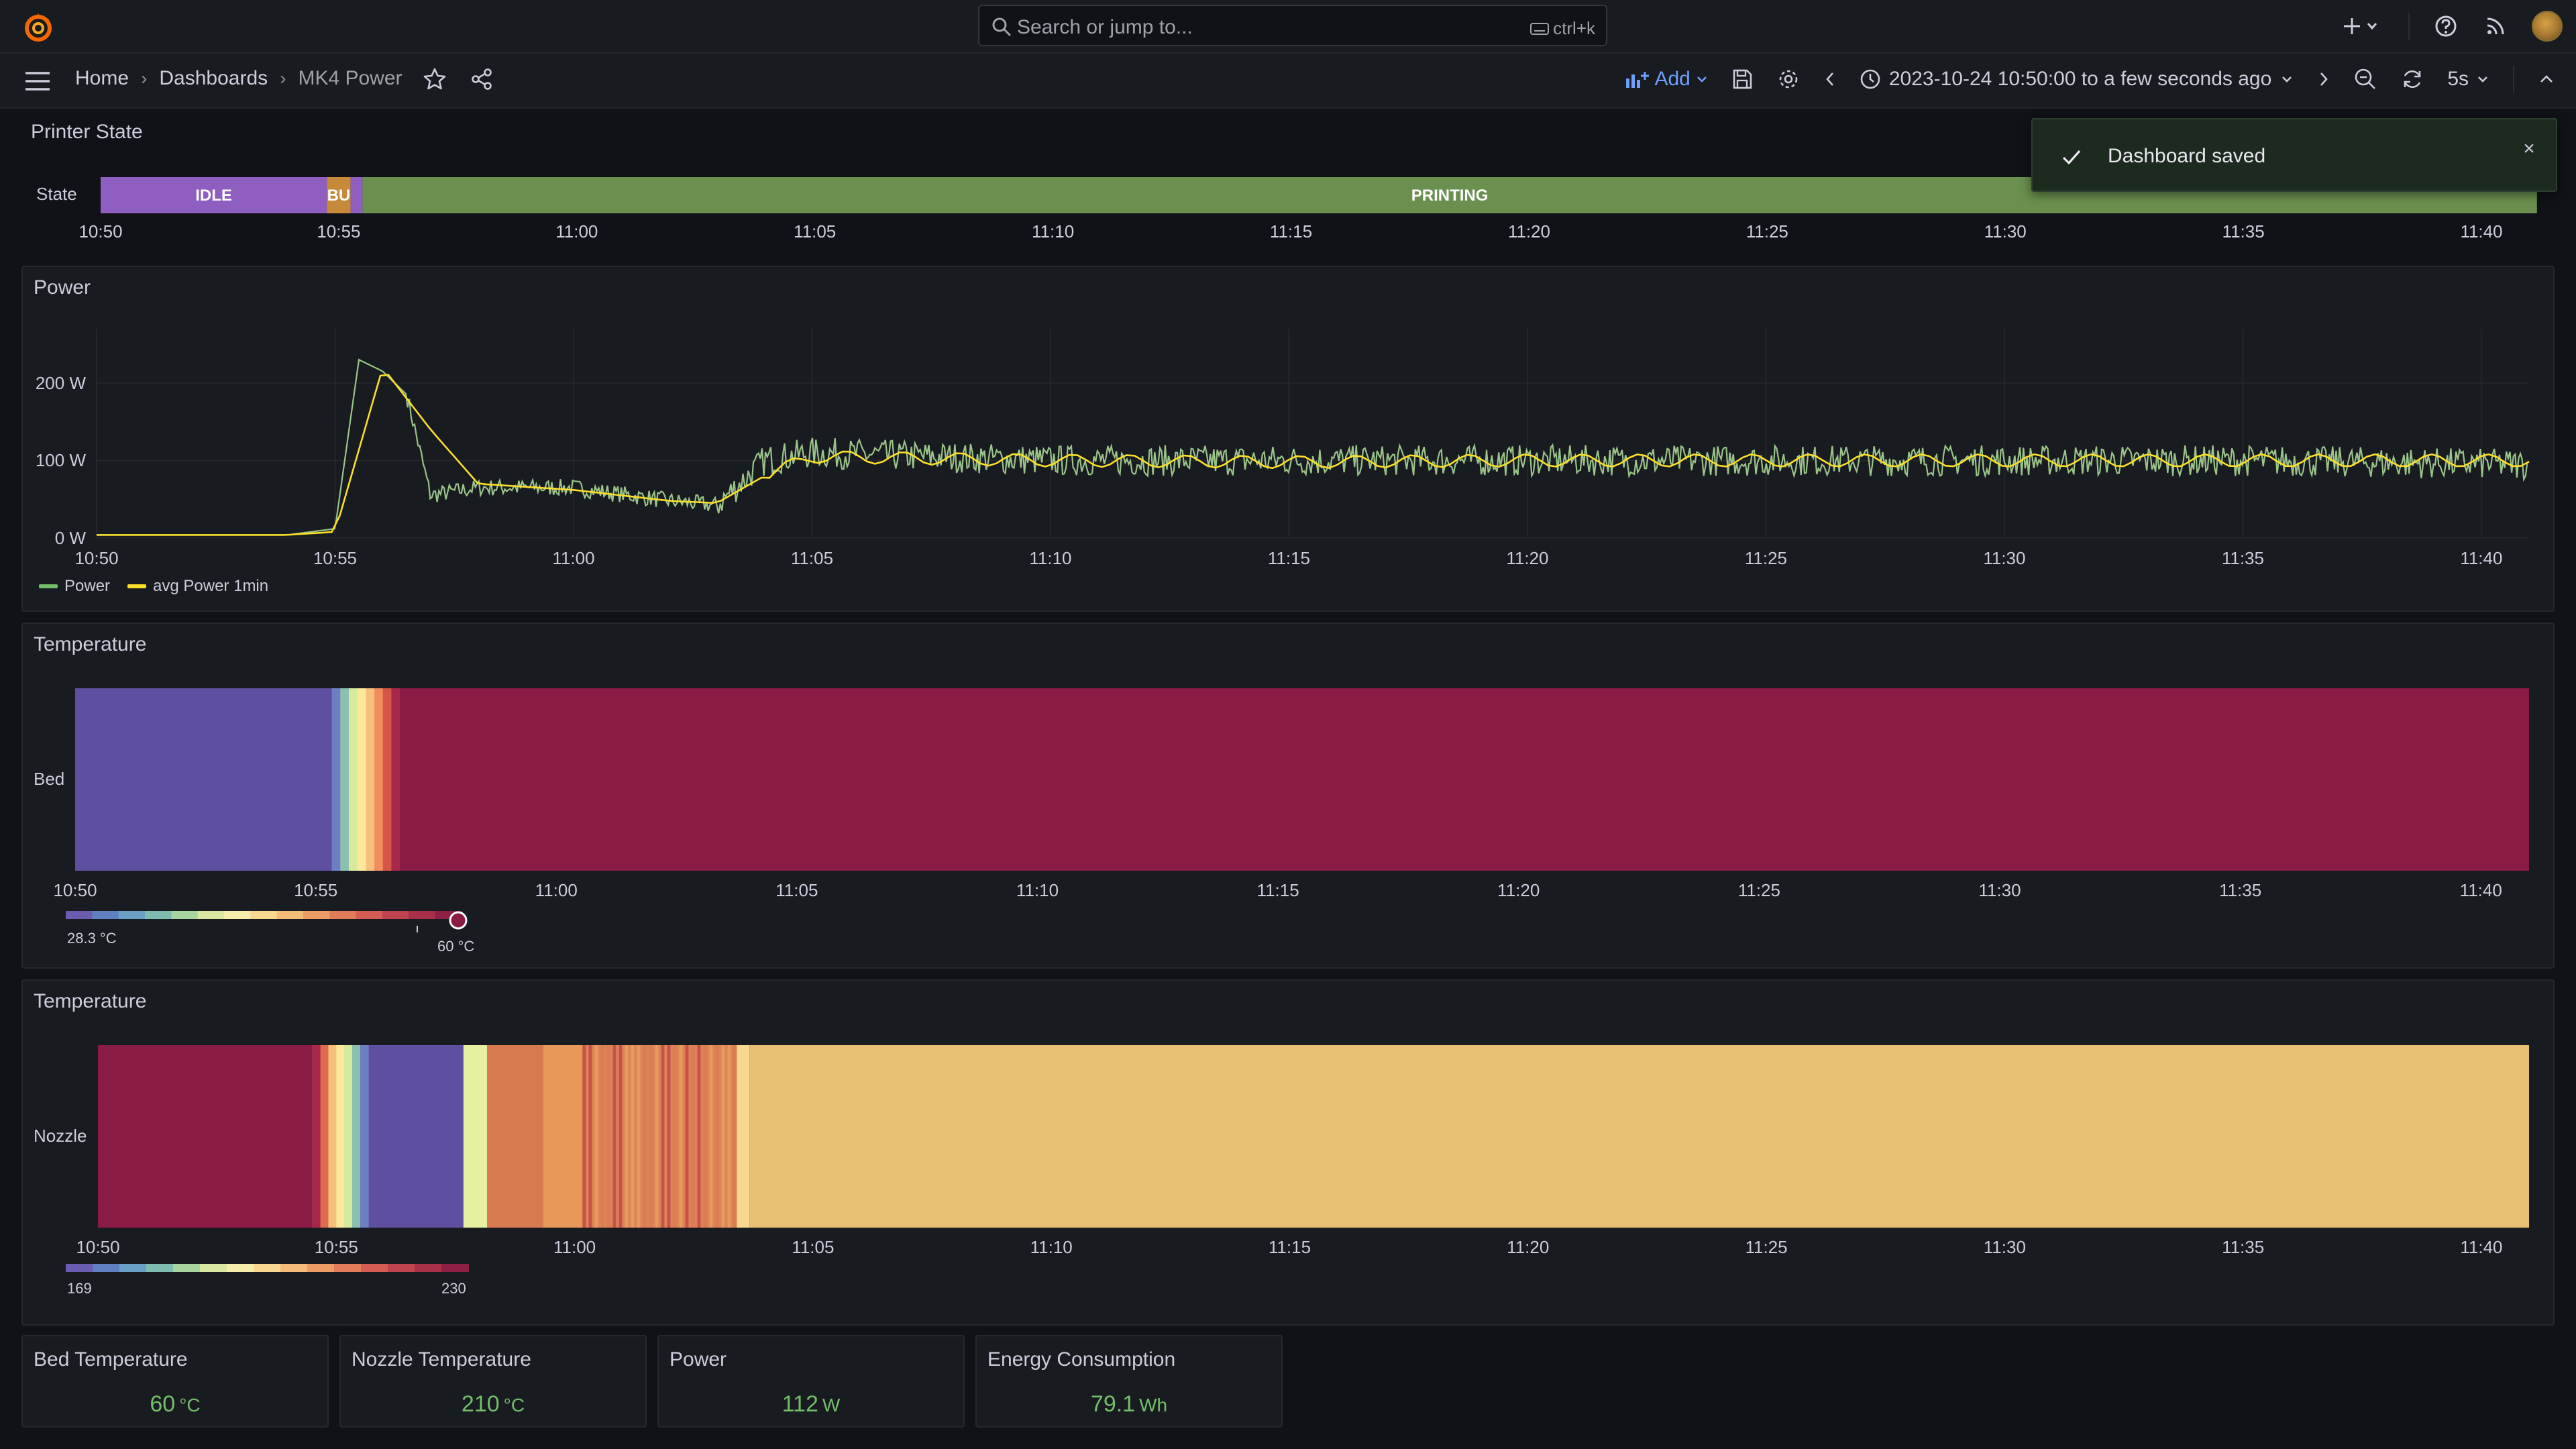  Describe the element at coordinates (79, 1288) in the screenshot. I see `nozzle-scale-min: 169` at that location.